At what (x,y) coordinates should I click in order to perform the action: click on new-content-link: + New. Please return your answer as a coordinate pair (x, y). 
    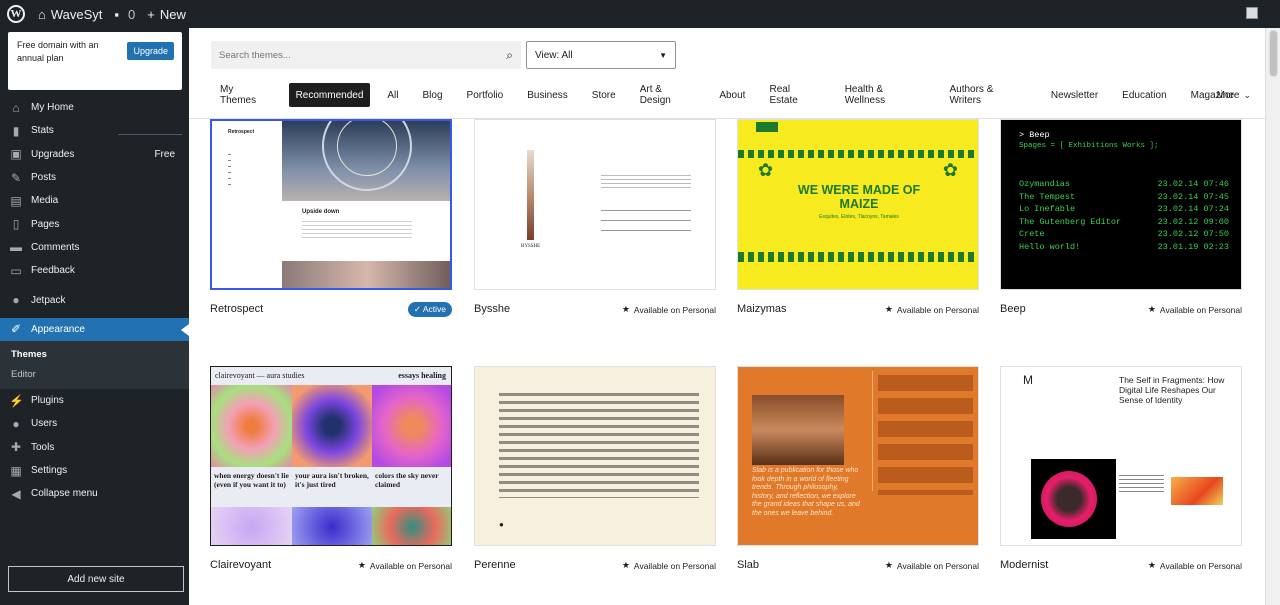
    Looking at the image, I should click on (166, 14).